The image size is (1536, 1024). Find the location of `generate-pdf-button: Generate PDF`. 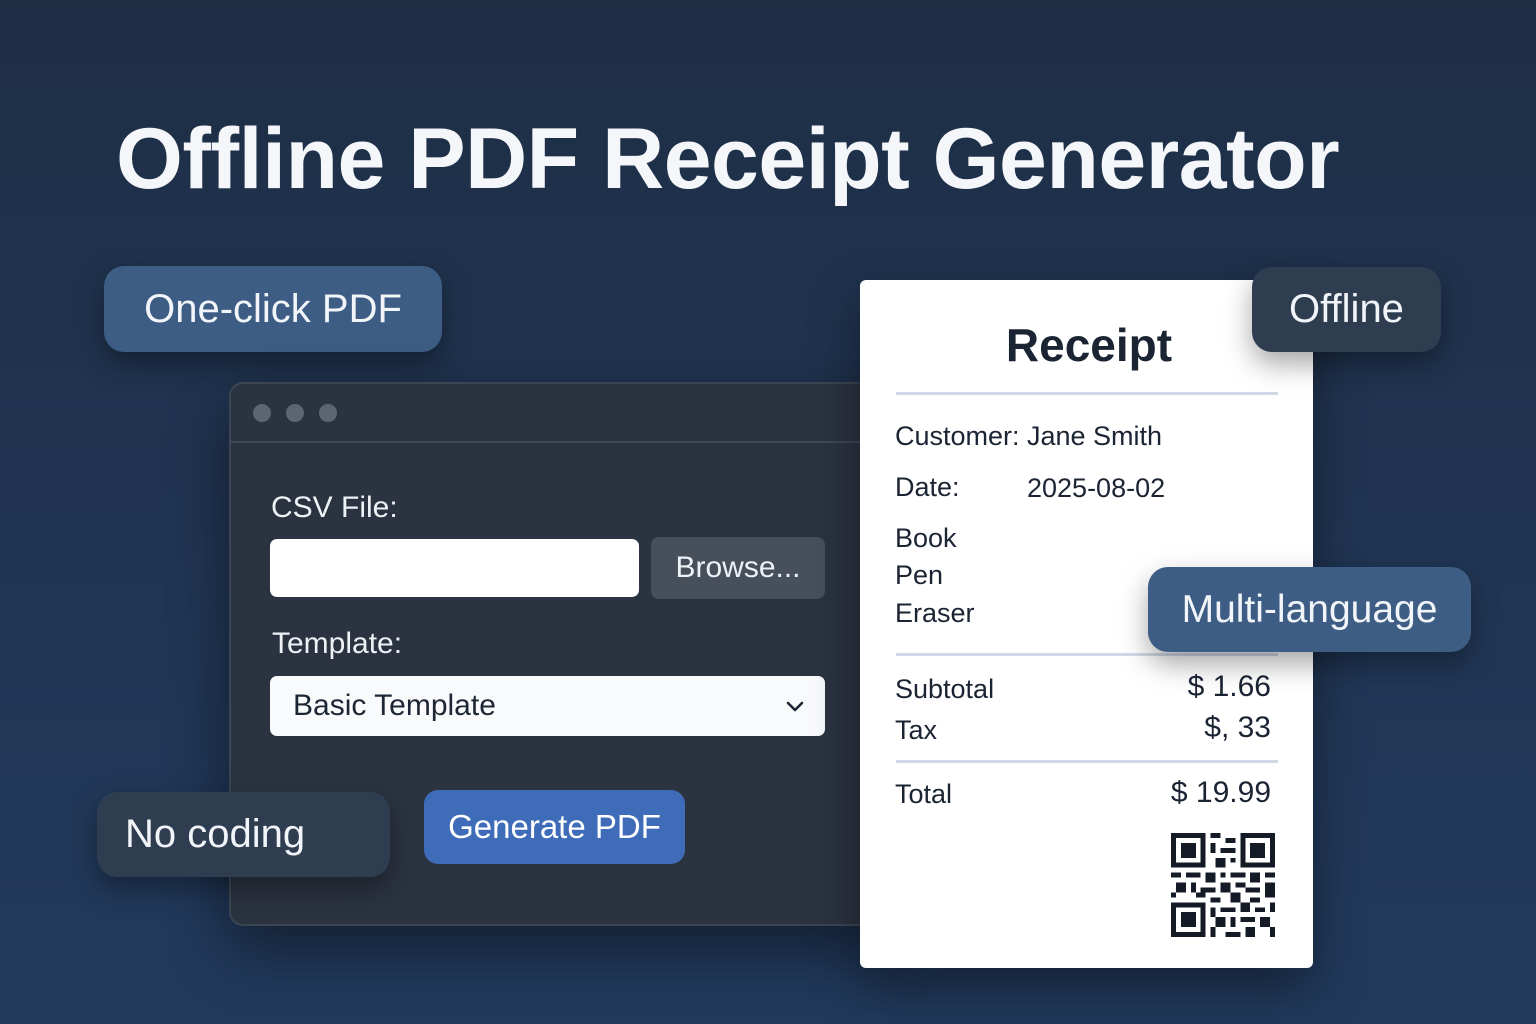

generate-pdf-button: Generate PDF is located at coordinates (554, 827).